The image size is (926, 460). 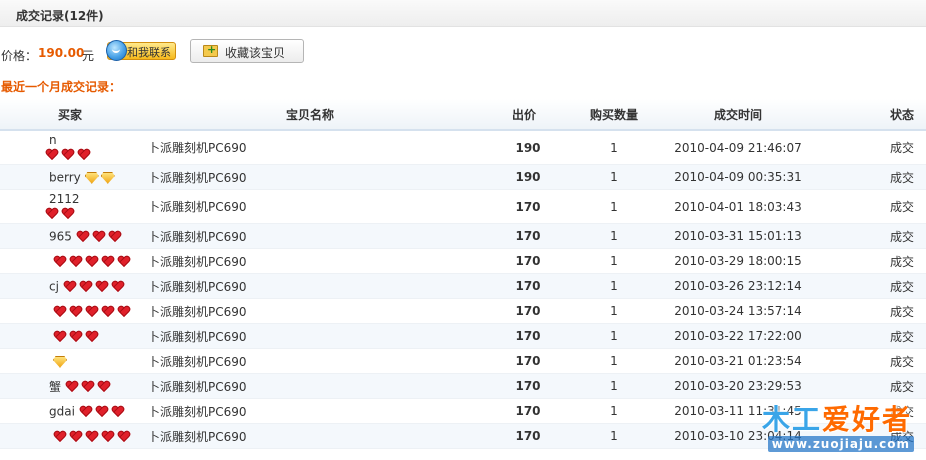 I want to click on table-row: cj 卜派雕刻机PC690 170 1 2010-03-26 23:12:14 成交, so click(x=463, y=286).